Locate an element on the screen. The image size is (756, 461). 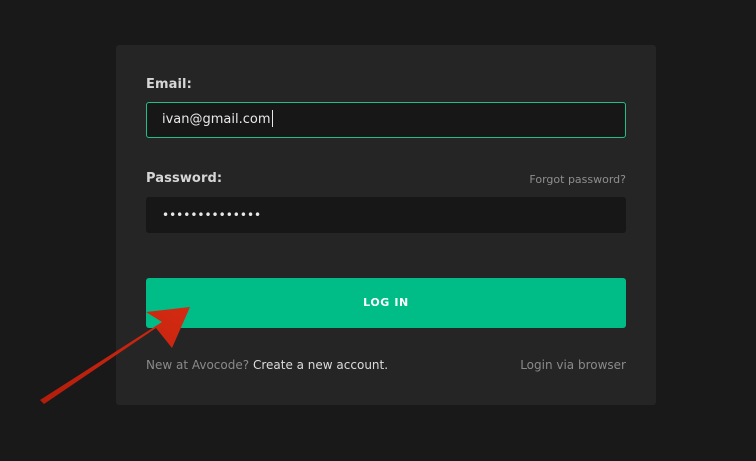
email-value: ivan@gmail.com is located at coordinates (216, 119).